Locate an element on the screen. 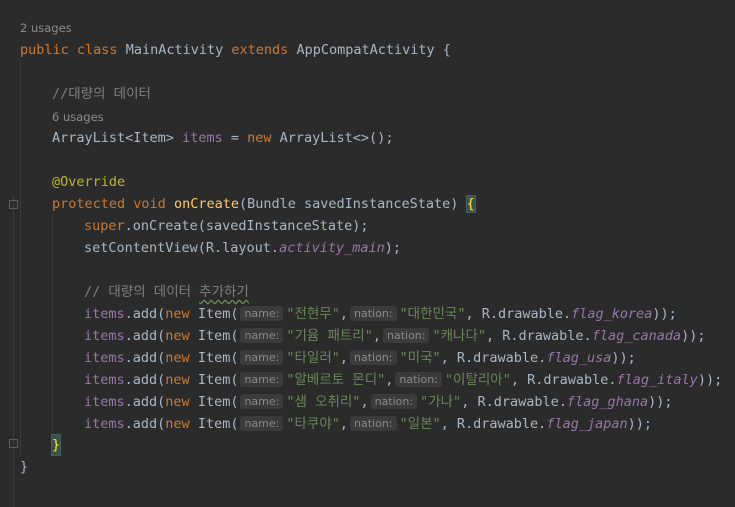  flag-resource: flag_korea is located at coordinates (612, 314).